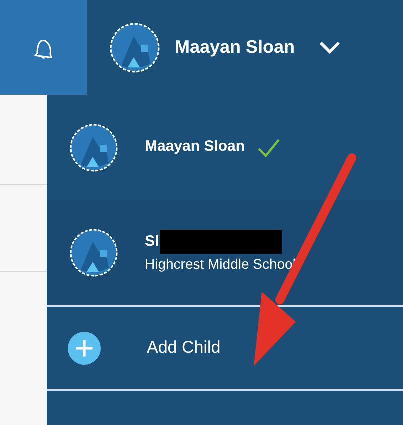 Image resolution: width=403 pixels, height=425 pixels. Describe the element at coordinates (152, 242) in the screenshot. I see `account-name: Sl` at that location.